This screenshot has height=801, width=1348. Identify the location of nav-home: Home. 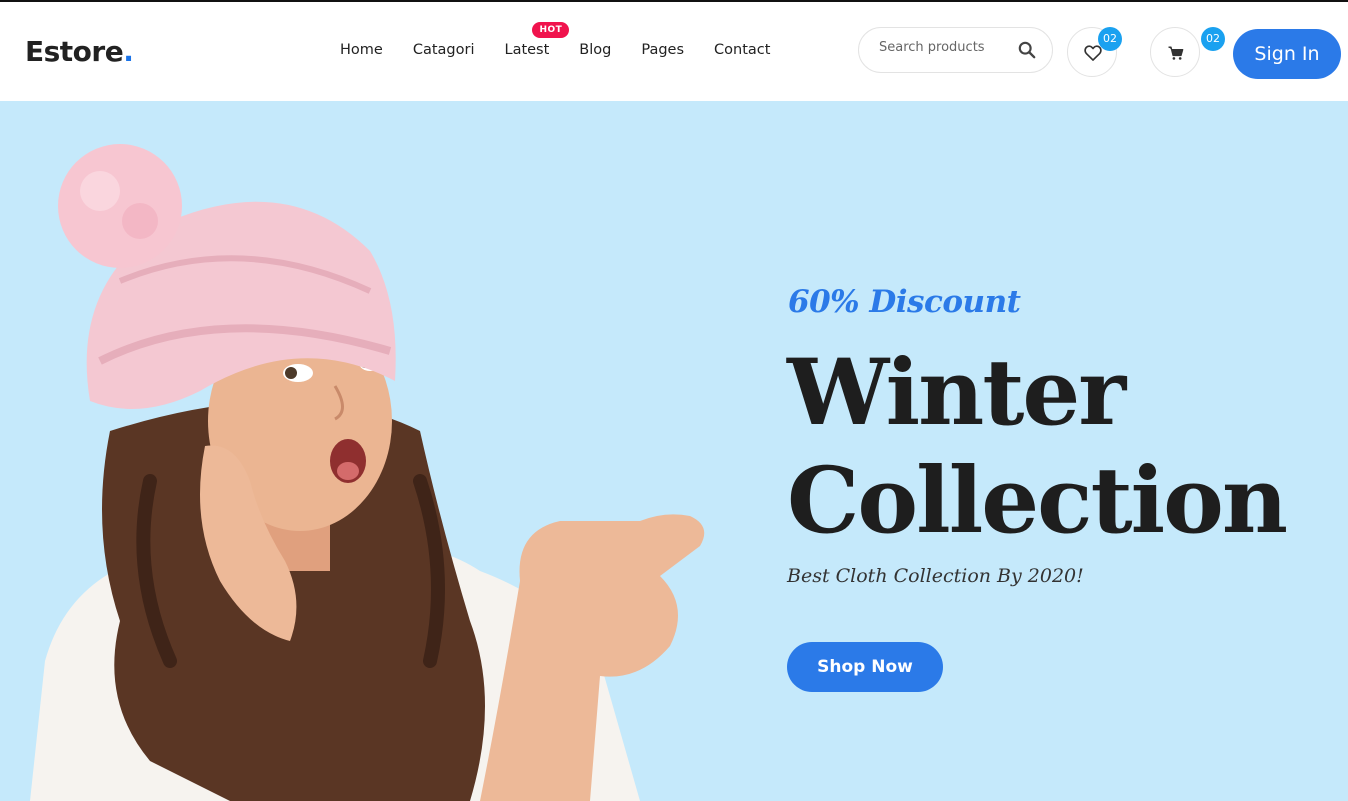
(361, 50).